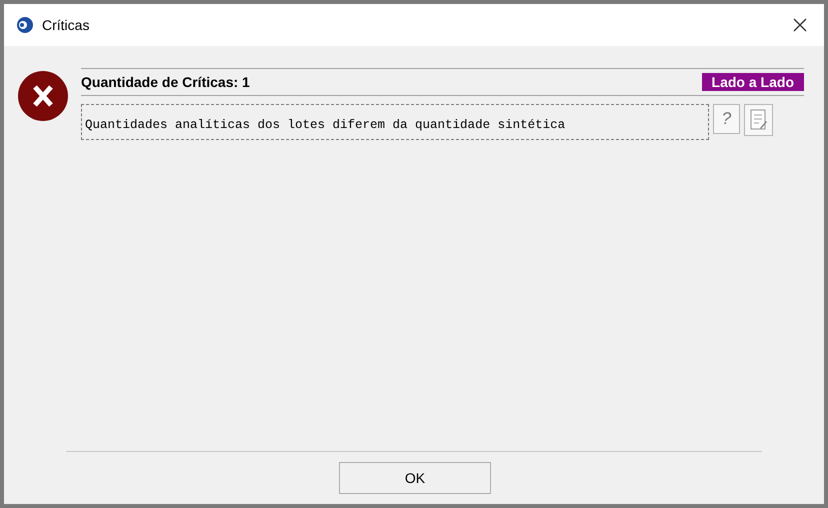 Image resolution: width=828 pixels, height=508 pixels. I want to click on error-icon, so click(43, 96).